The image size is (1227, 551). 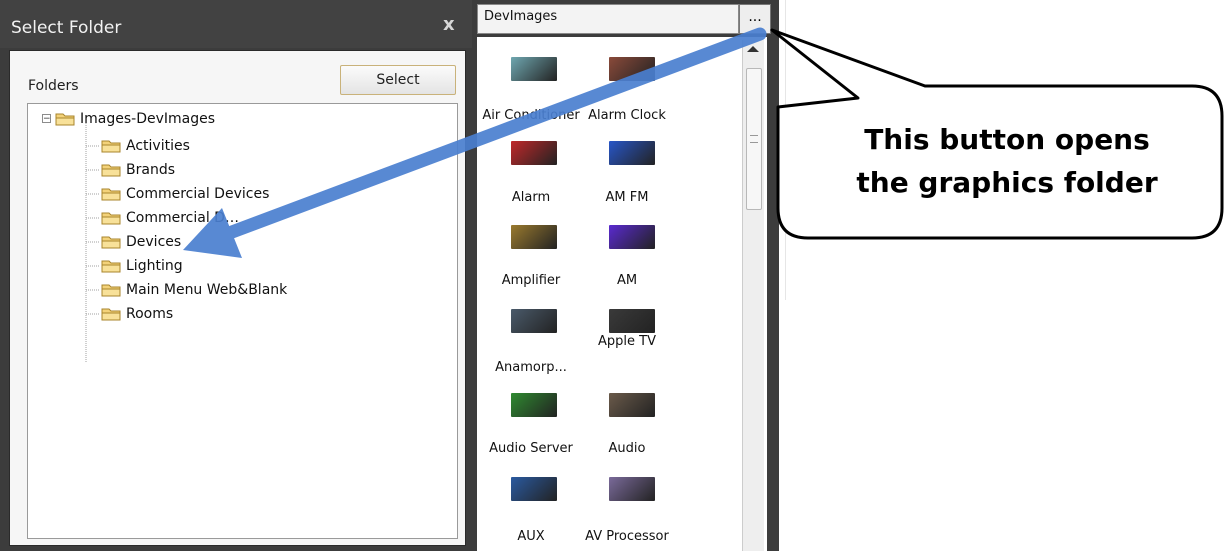 What do you see at coordinates (1007, 139) in the screenshot?
I see `callout-line-1: This button opens` at bounding box center [1007, 139].